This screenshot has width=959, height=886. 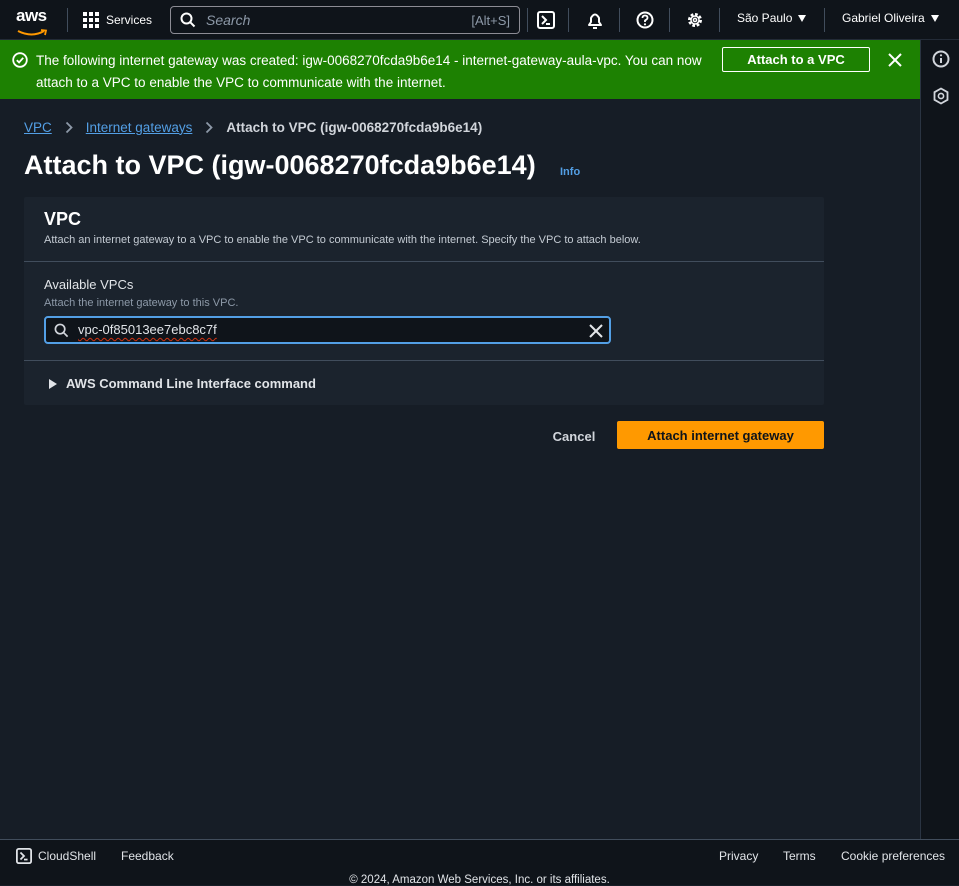 I want to click on security-hub-icon, so click(x=941, y=96).